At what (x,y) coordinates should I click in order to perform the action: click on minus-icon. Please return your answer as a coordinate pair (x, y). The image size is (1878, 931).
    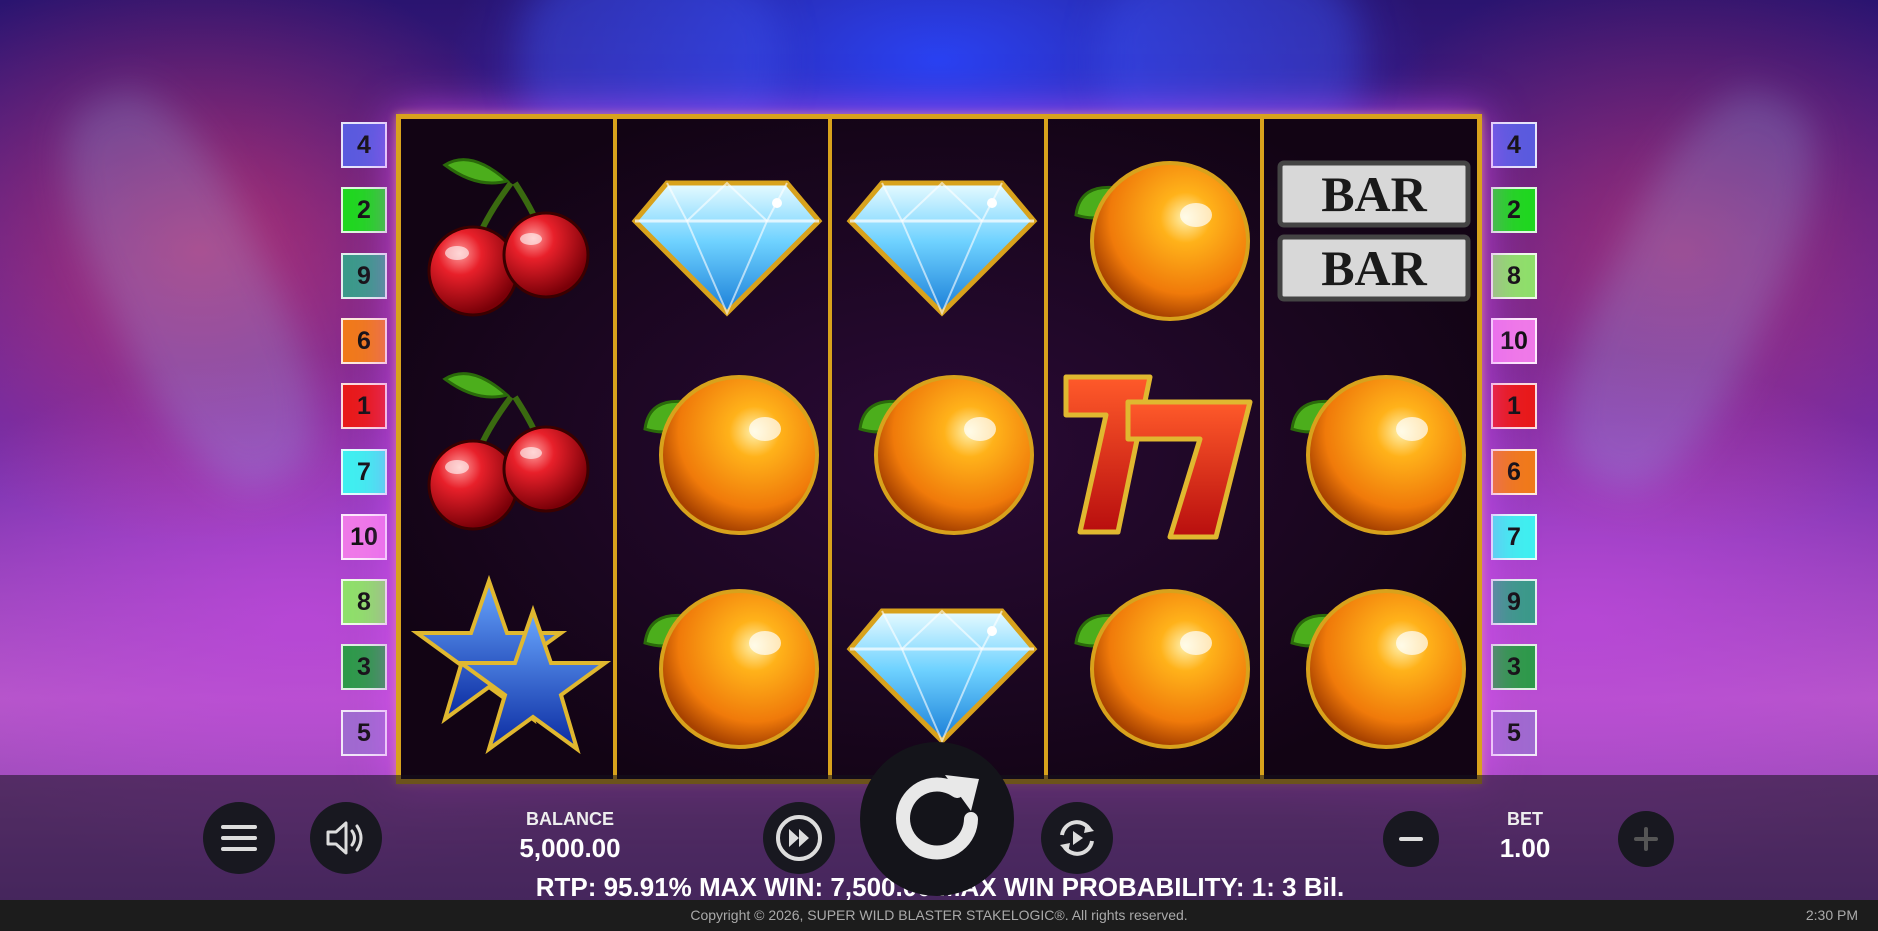
    Looking at the image, I should click on (1411, 839).